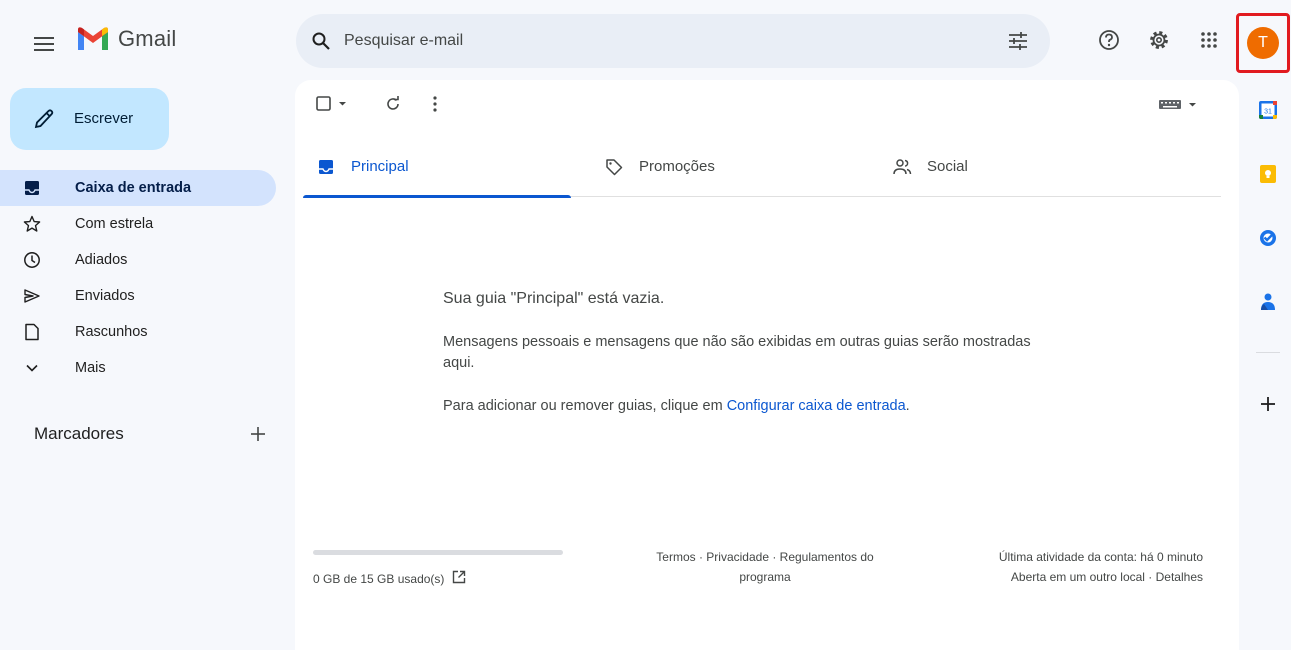 The image size is (1291, 650). What do you see at coordinates (111, 332) in the screenshot?
I see `sidebar-item-label: Rascunhos` at bounding box center [111, 332].